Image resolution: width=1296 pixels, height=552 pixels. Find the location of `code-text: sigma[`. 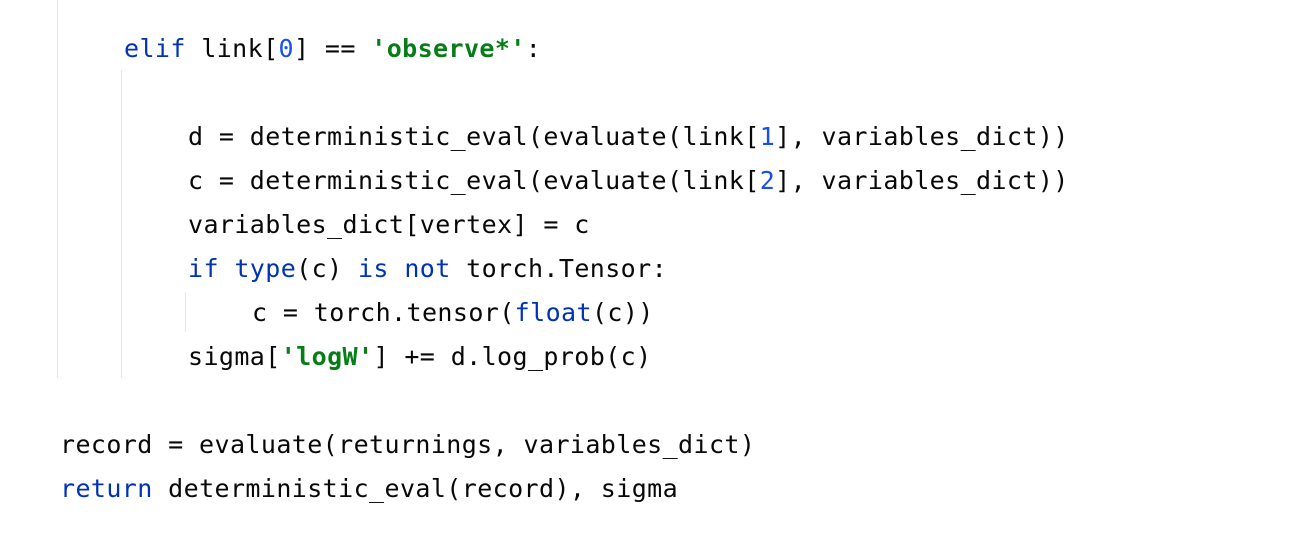

code-text: sigma[ is located at coordinates (234, 356).